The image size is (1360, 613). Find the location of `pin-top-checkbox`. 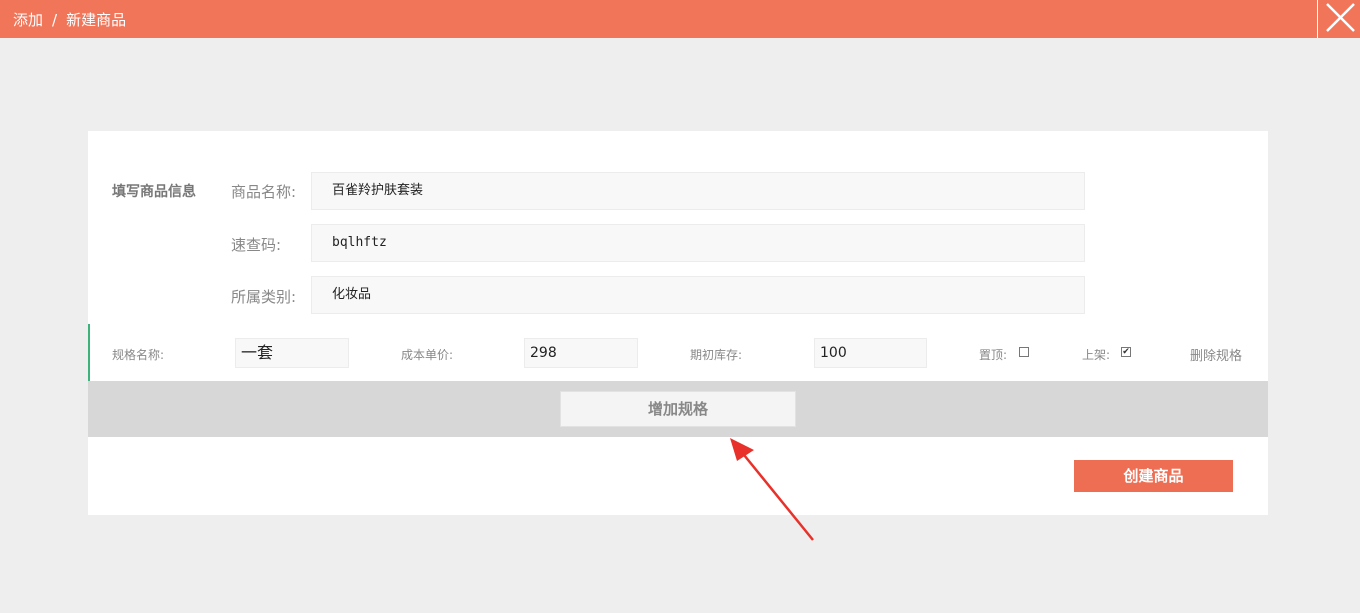

pin-top-checkbox is located at coordinates (1024, 352).